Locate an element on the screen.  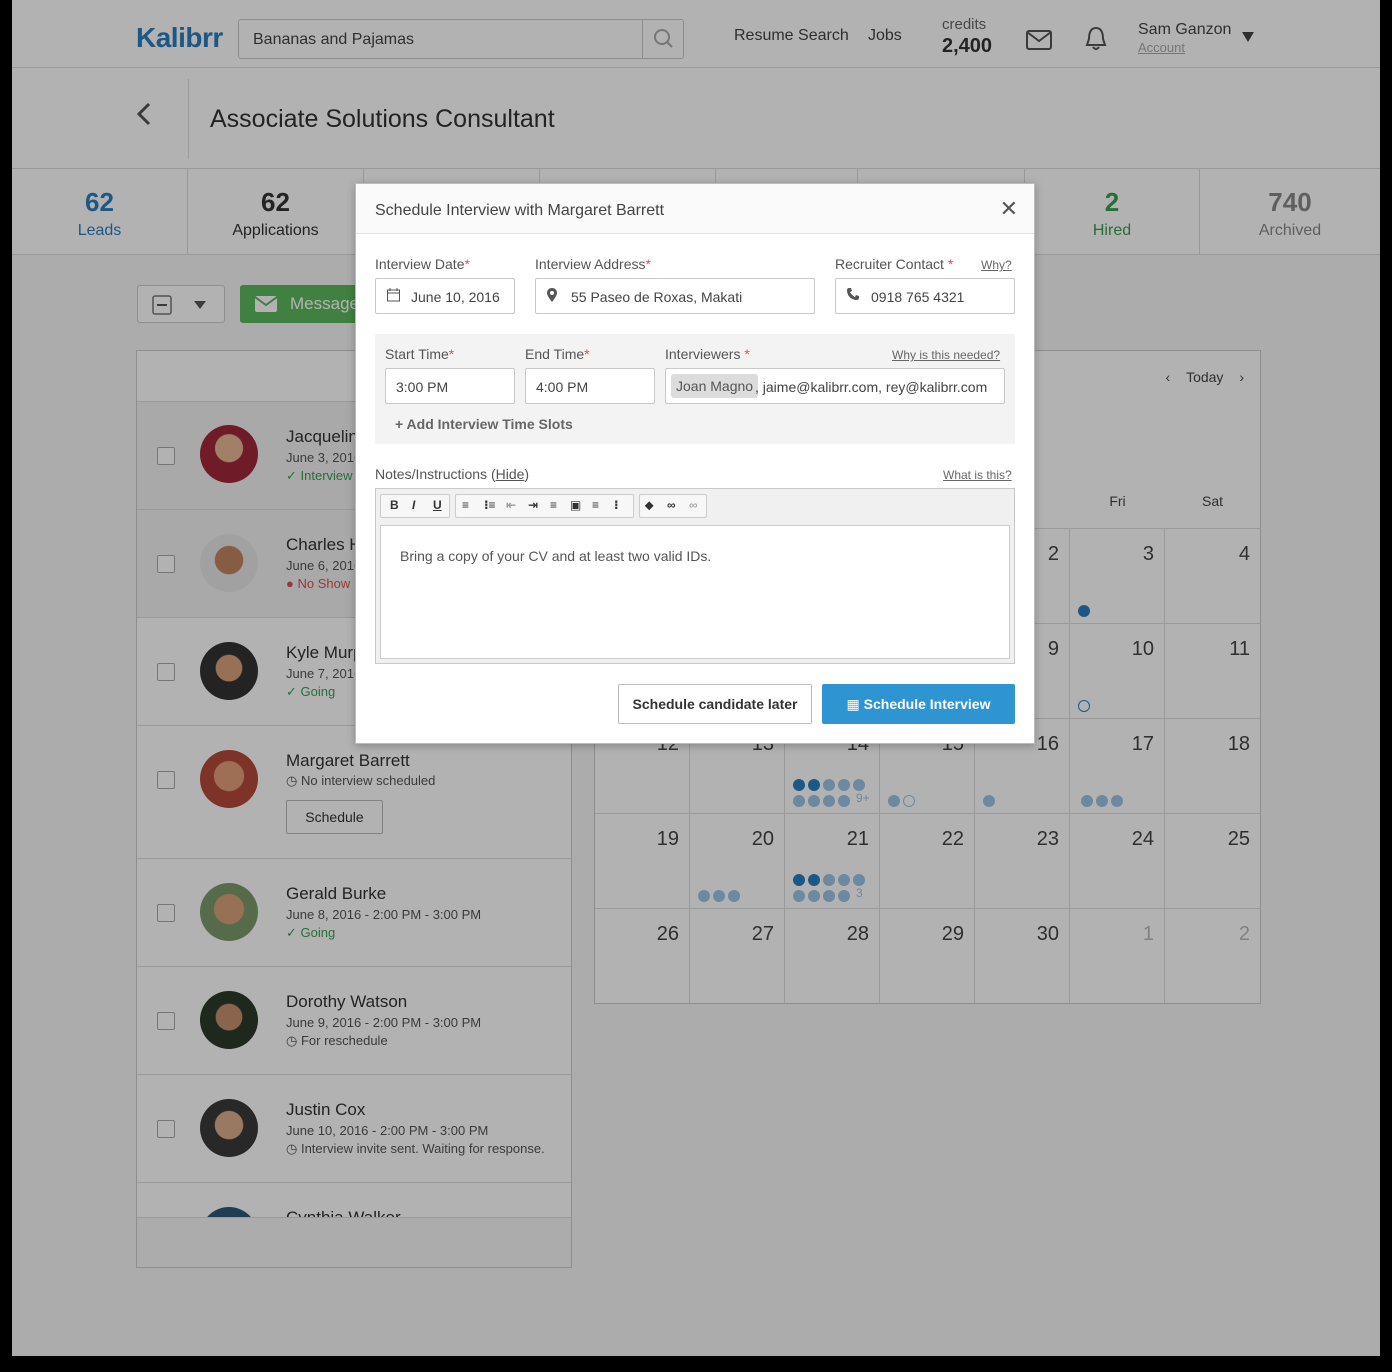
label-text: Interviewers is located at coordinates (703, 354).